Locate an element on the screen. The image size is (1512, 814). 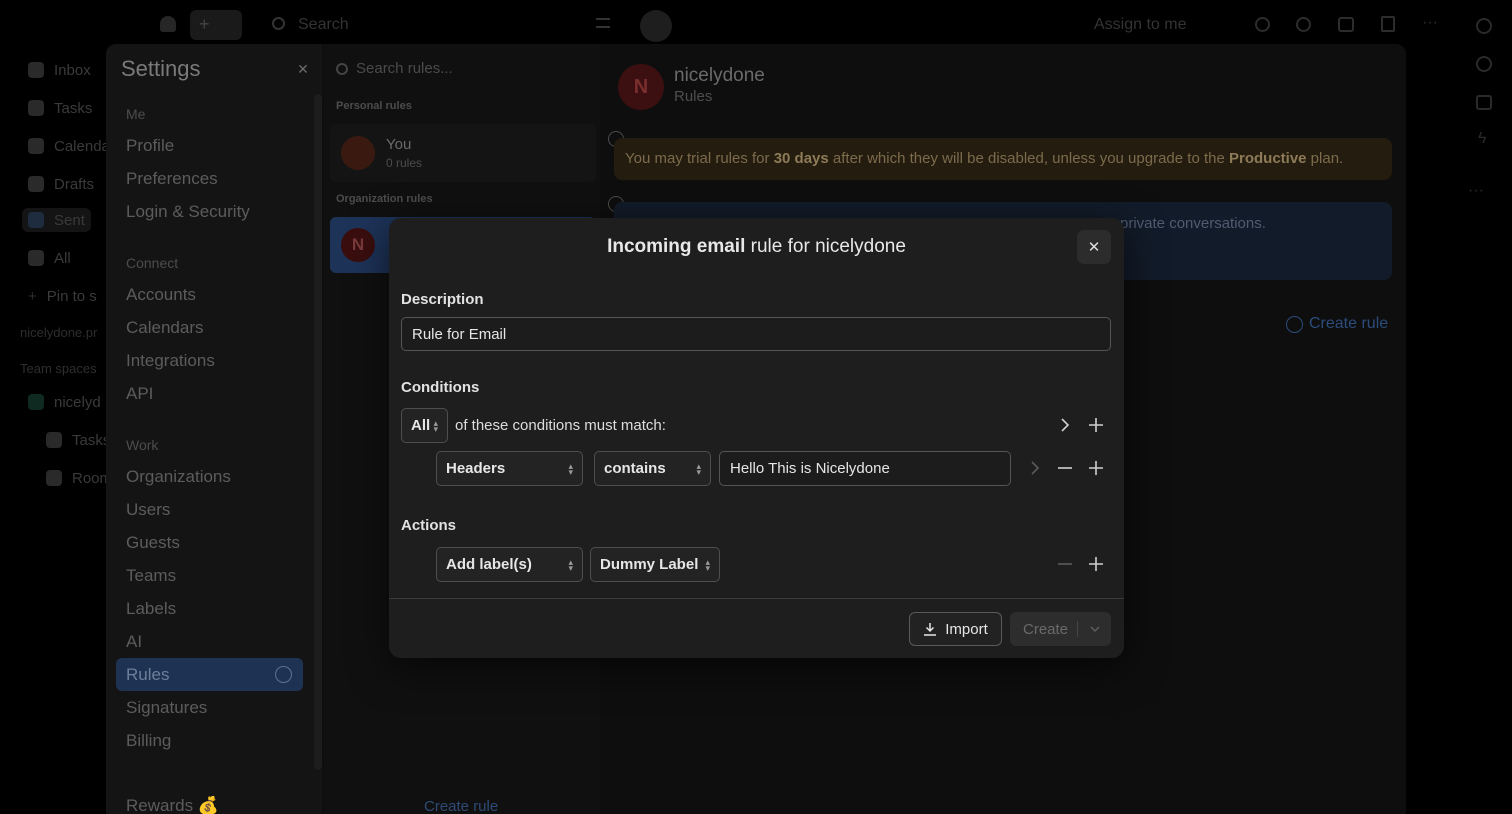
condition-field-select: Headers ▴ ▾ is located at coordinates (509, 468).